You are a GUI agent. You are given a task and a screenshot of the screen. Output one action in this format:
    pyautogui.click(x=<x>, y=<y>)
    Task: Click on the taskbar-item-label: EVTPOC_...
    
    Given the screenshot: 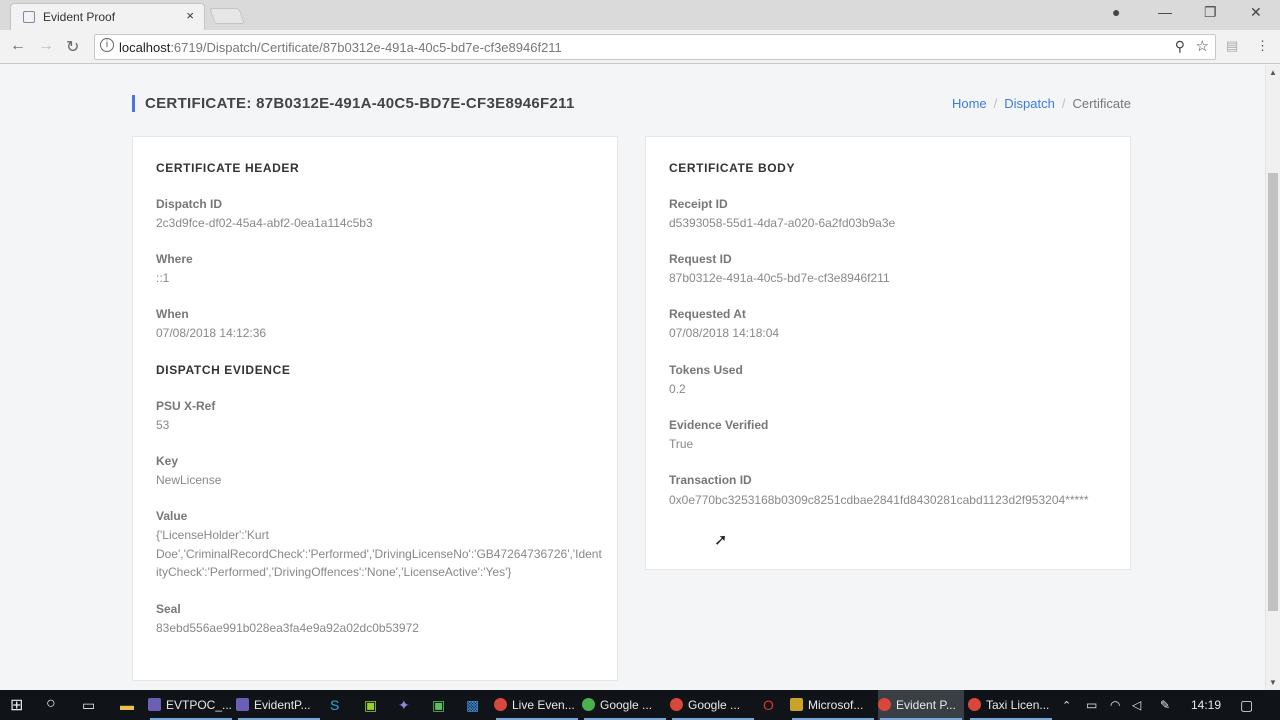 What is the action you would take?
    pyautogui.click(x=199, y=705)
    